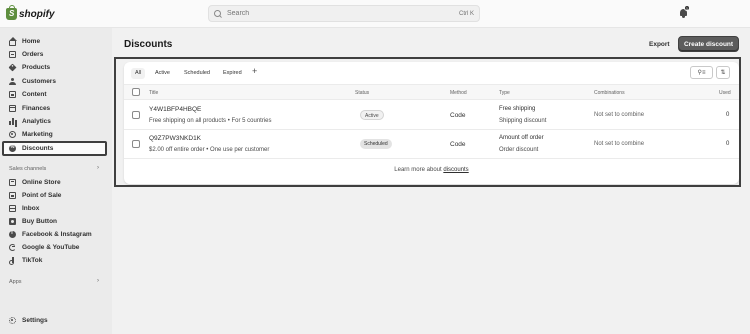  Describe the element at coordinates (12, 134) in the screenshot. I see `target-icon` at that location.